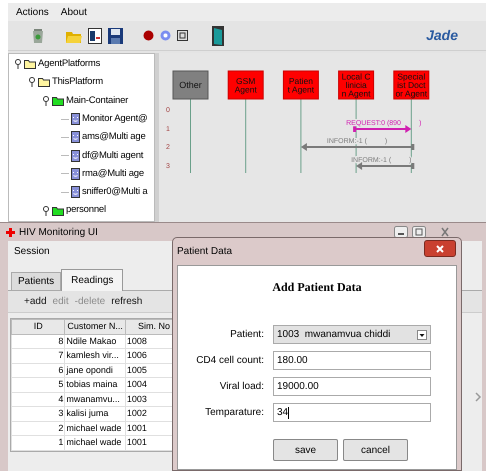  What do you see at coordinates (36, 281) in the screenshot?
I see `tab: Patients` at bounding box center [36, 281].